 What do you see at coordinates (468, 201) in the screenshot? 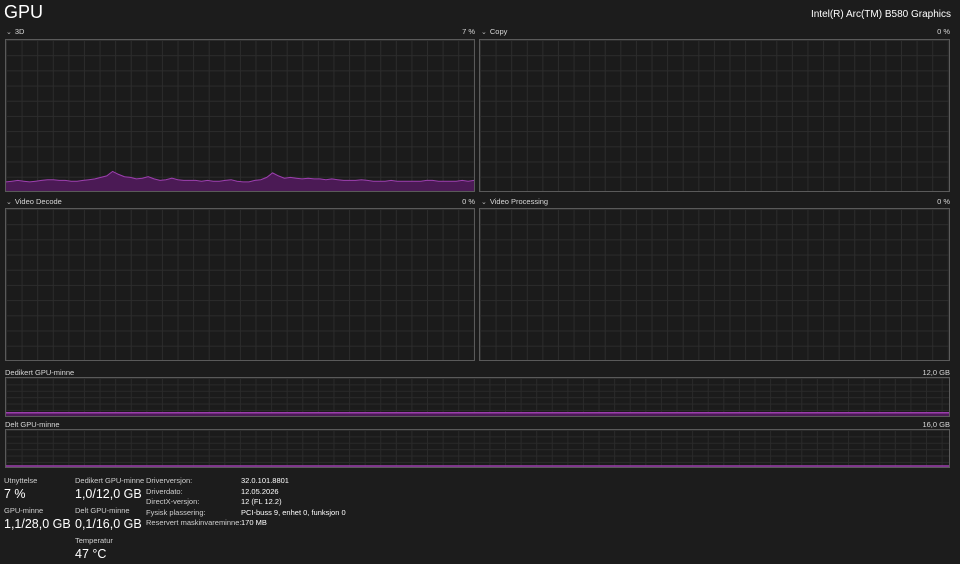
I see `engine-video-decode-percent: 0 %` at bounding box center [468, 201].